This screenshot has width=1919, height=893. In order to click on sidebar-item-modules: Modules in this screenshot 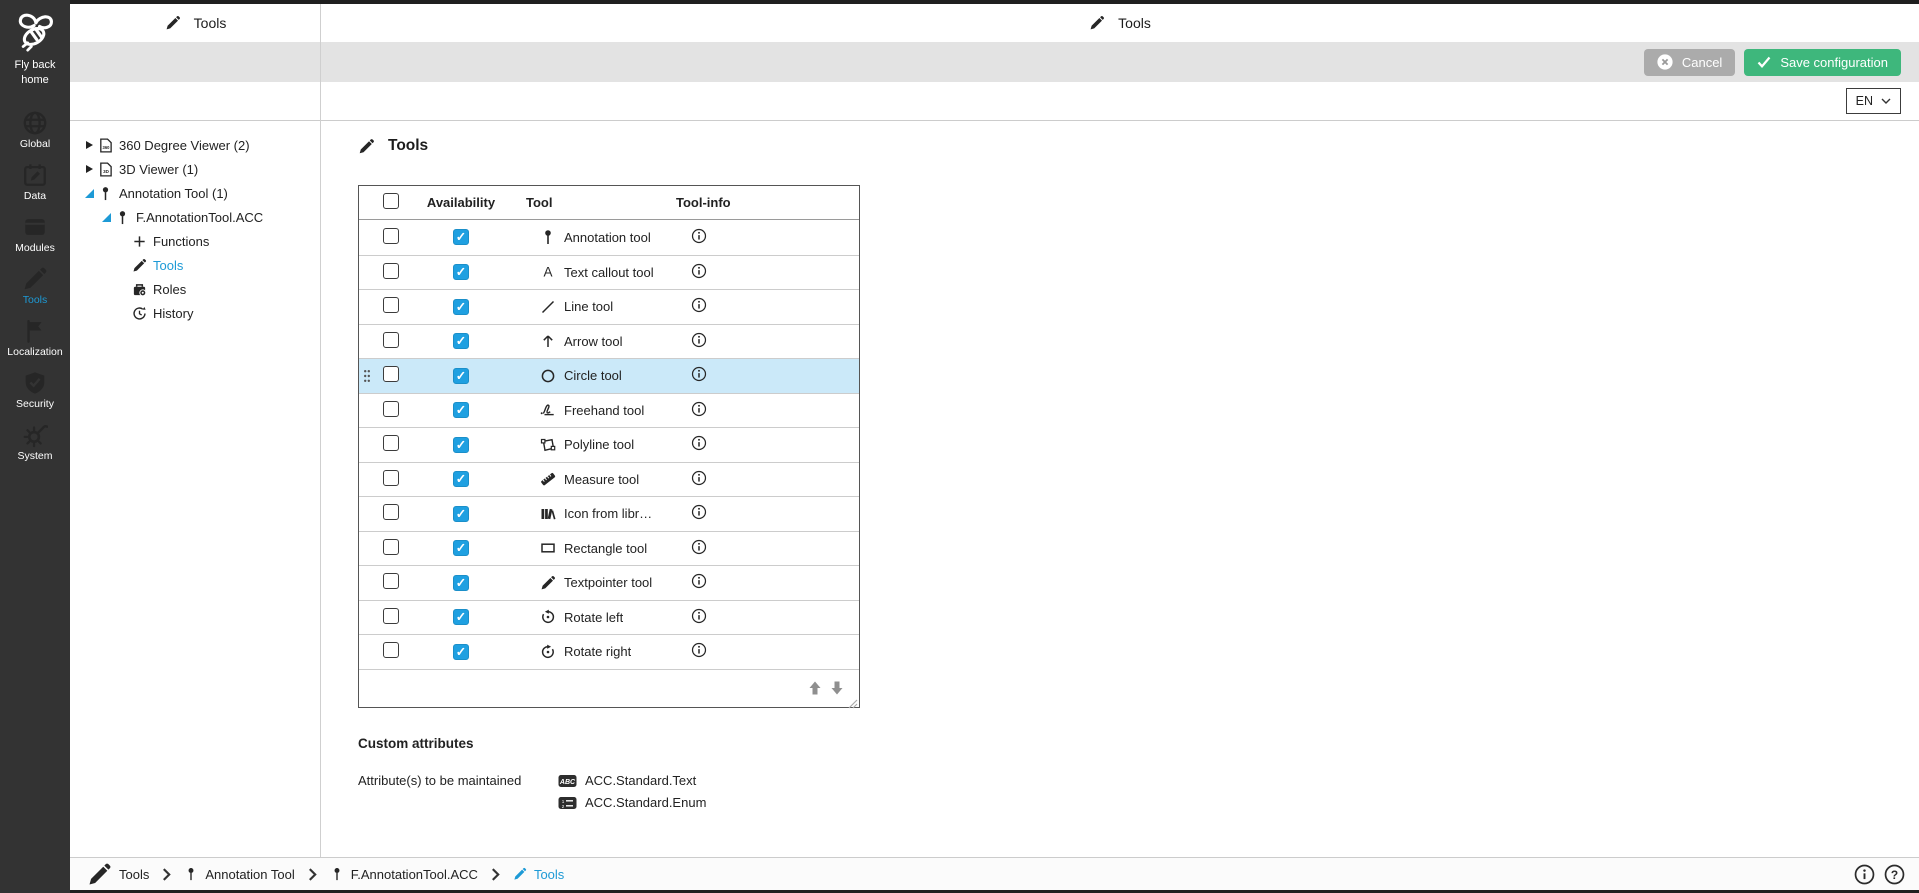, I will do `click(35, 234)`.